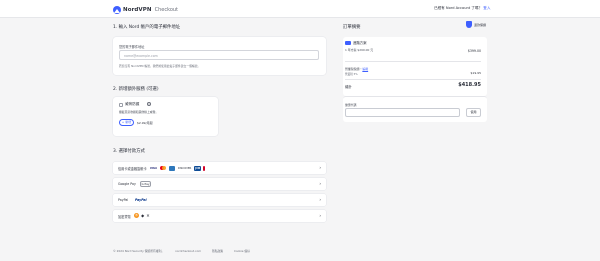 The image size is (600, 261). Describe the element at coordinates (132, 47) in the screenshot. I see `email-label: 您的電子郵件地址` at that location.